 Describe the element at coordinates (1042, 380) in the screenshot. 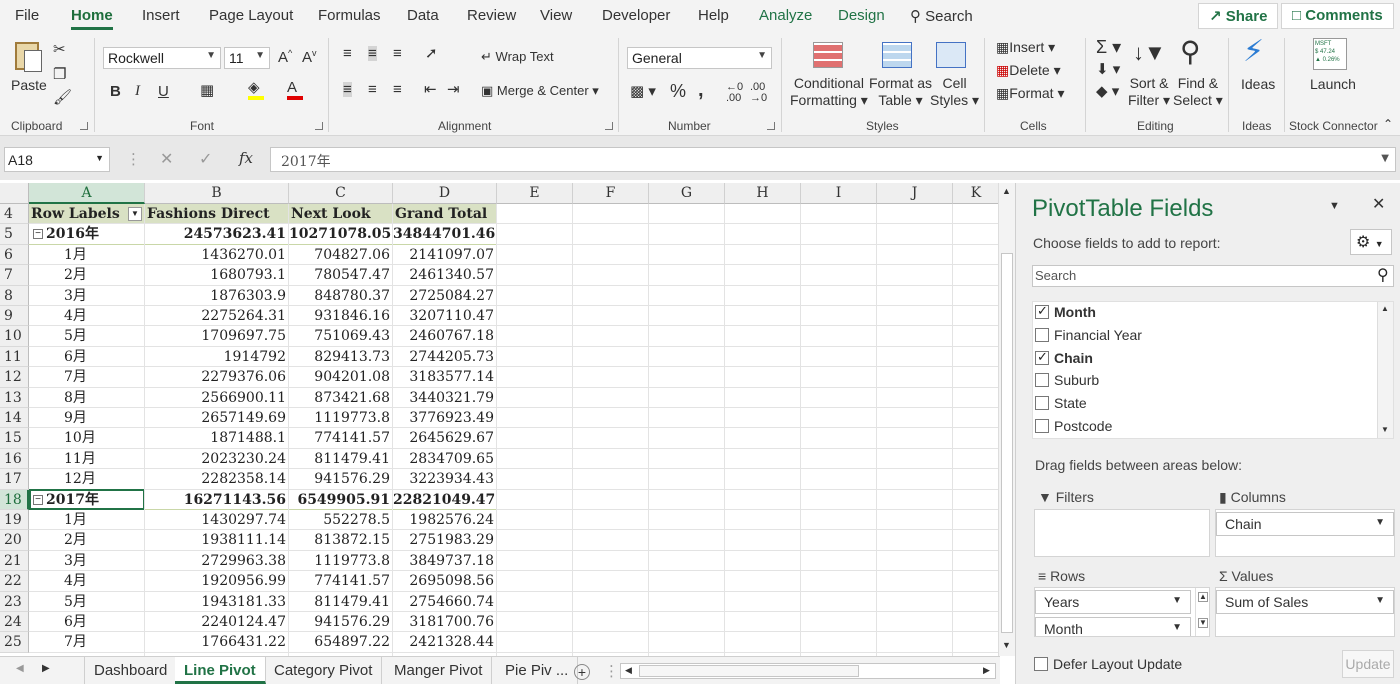

I see `checkbox-suburb` at that location.